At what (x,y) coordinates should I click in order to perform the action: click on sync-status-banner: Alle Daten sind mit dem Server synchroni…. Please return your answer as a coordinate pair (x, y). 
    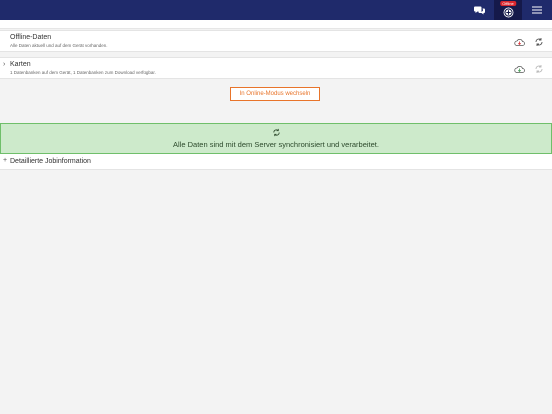
    Looking at the image, I should click on (276, 138).